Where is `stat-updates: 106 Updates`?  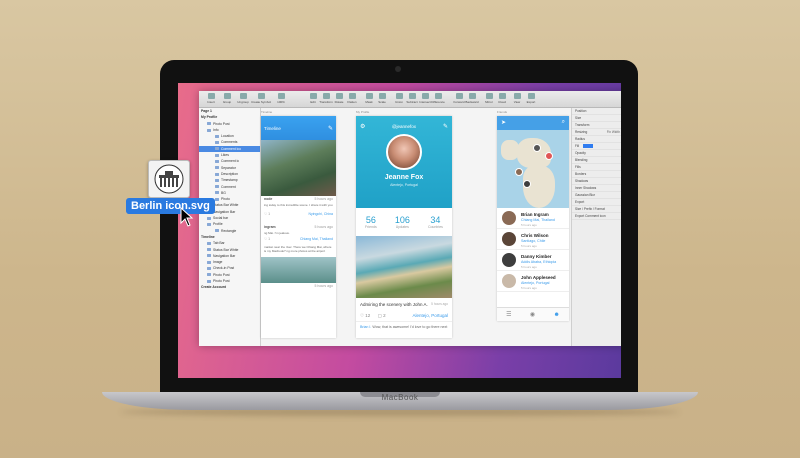
stat-updates: 106 Updates is located at coordinates (402, 222).